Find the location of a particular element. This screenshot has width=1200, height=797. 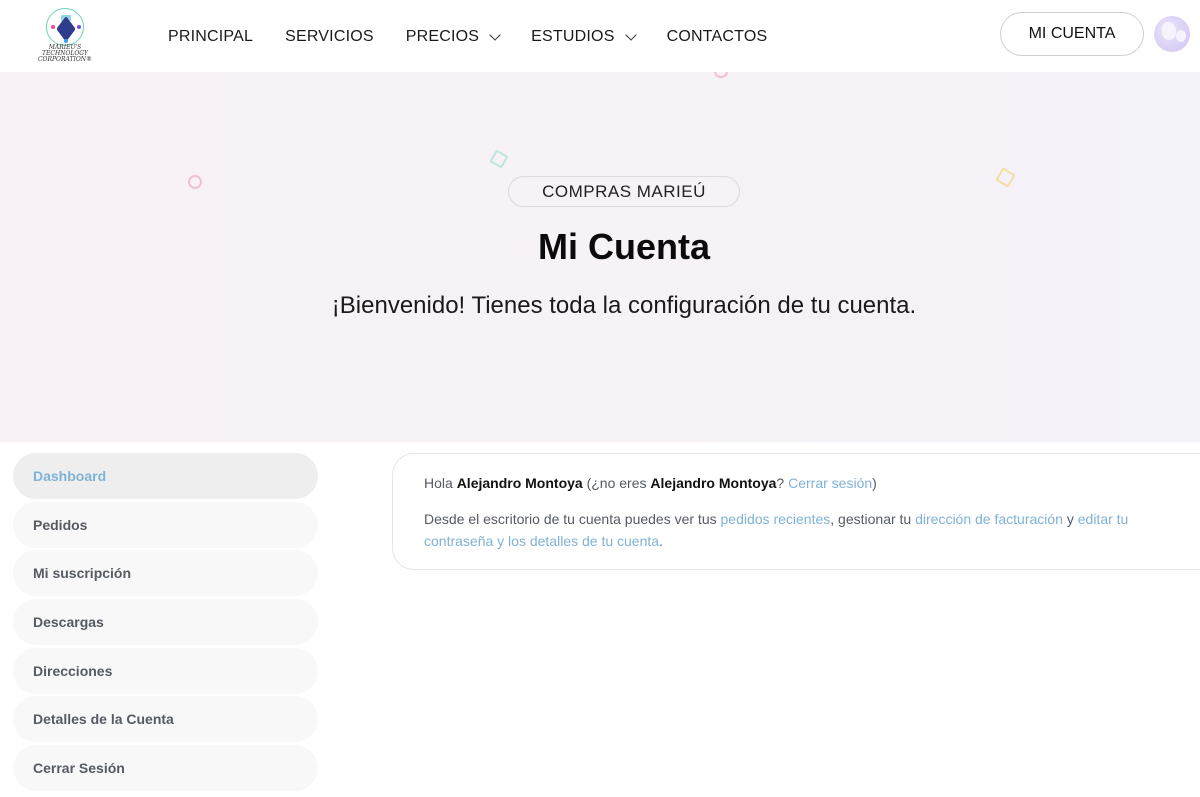

my-account-label: MI CUENTA is located at coordinates (1072, 33).